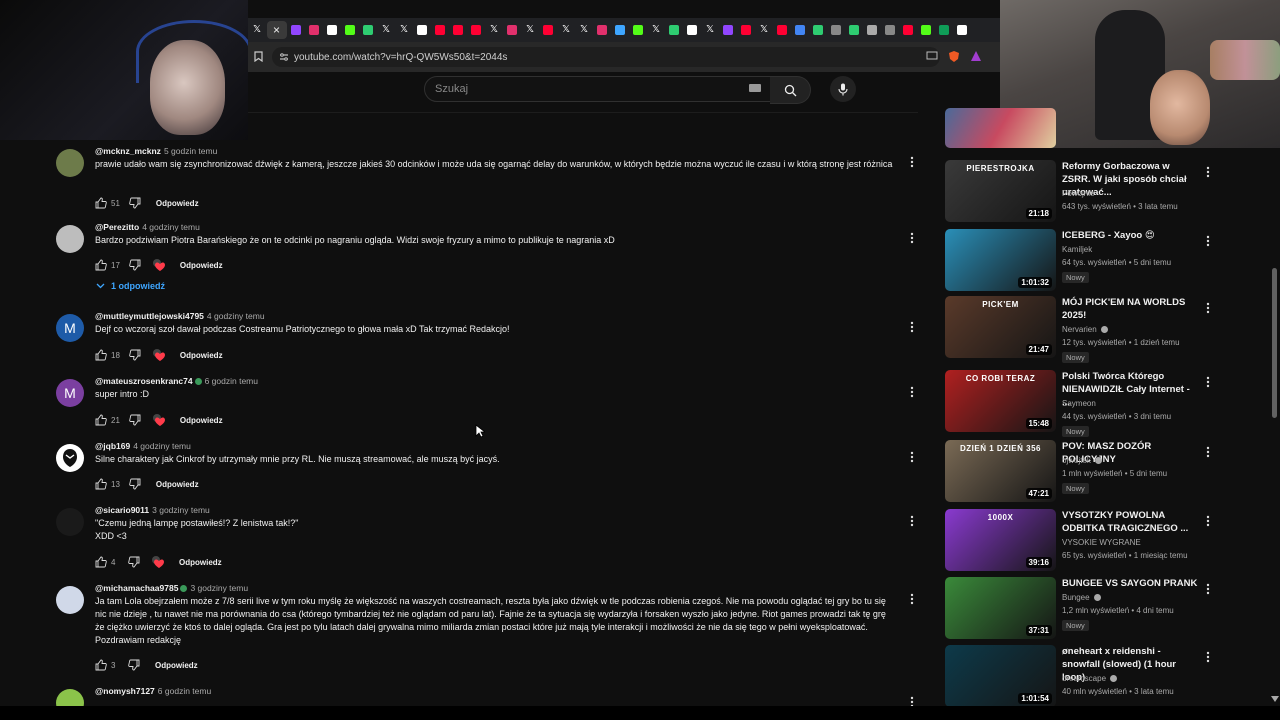 The height and width of the screenshot is (720, 1280). Describe the element at coordinates (149, 316) in the screenshot. I see `comment-author-handle: @muttleymuttlejowski4795` at that location.